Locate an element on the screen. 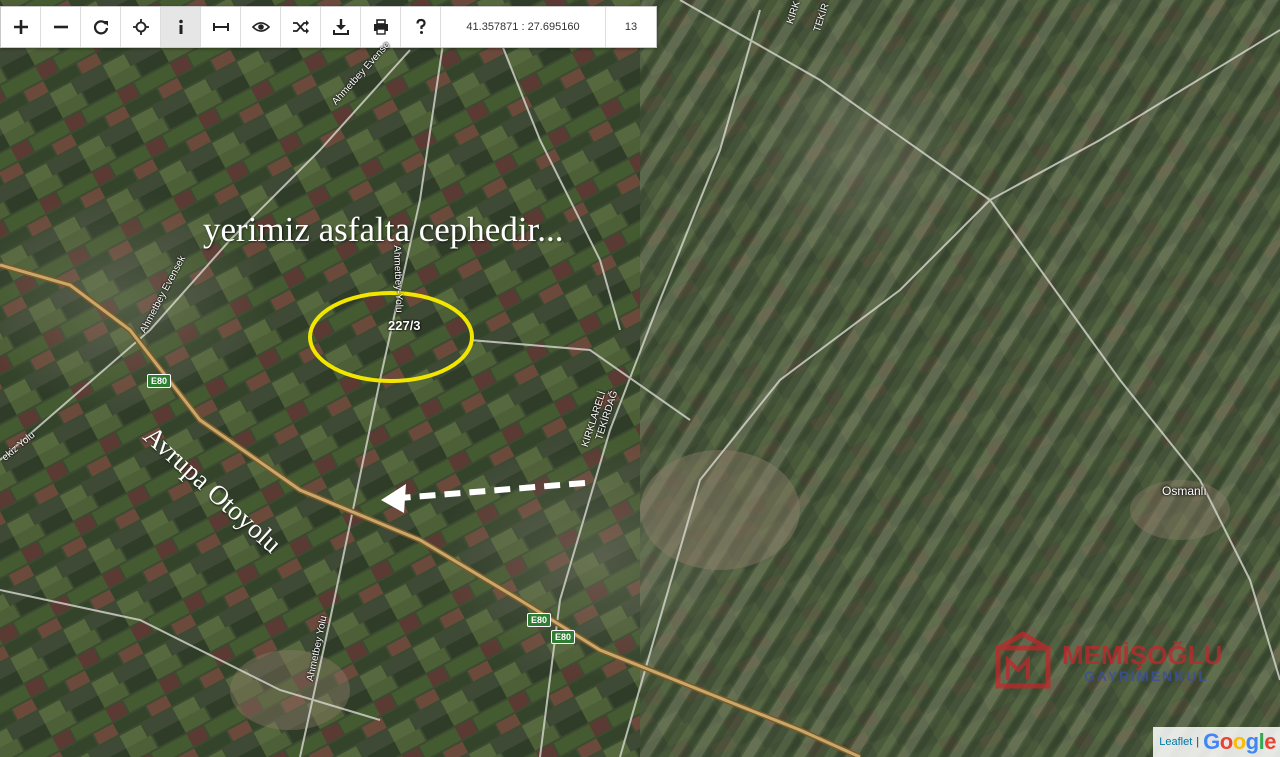  print-button is located at coordinates (381, 27).